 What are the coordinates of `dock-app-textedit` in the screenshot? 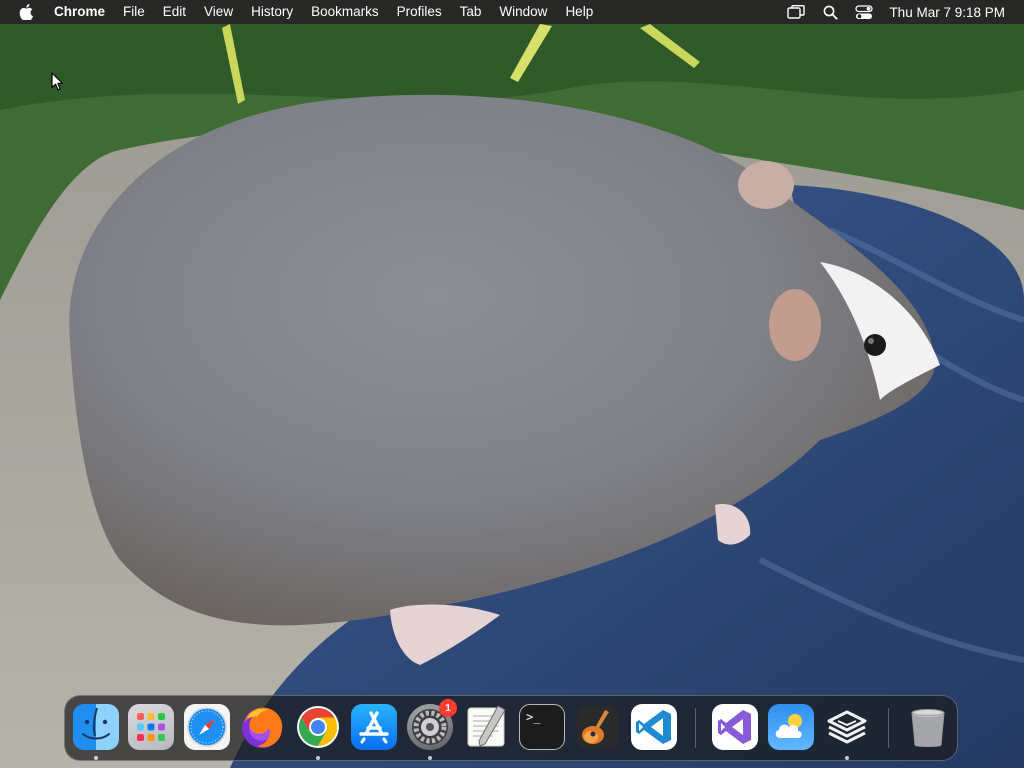 It's located at (486, 727).